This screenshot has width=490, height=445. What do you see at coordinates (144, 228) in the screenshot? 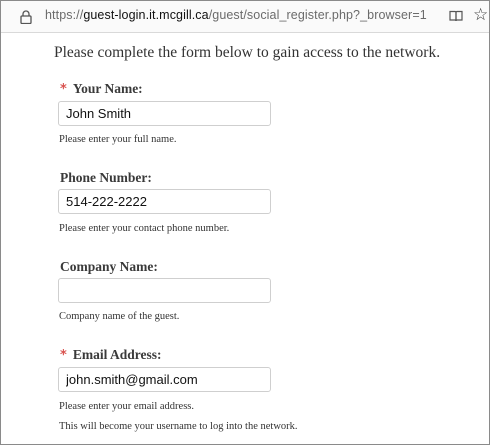
I see `phone-help: Please enter your contact phone number.` at bounding box center [144, 228].